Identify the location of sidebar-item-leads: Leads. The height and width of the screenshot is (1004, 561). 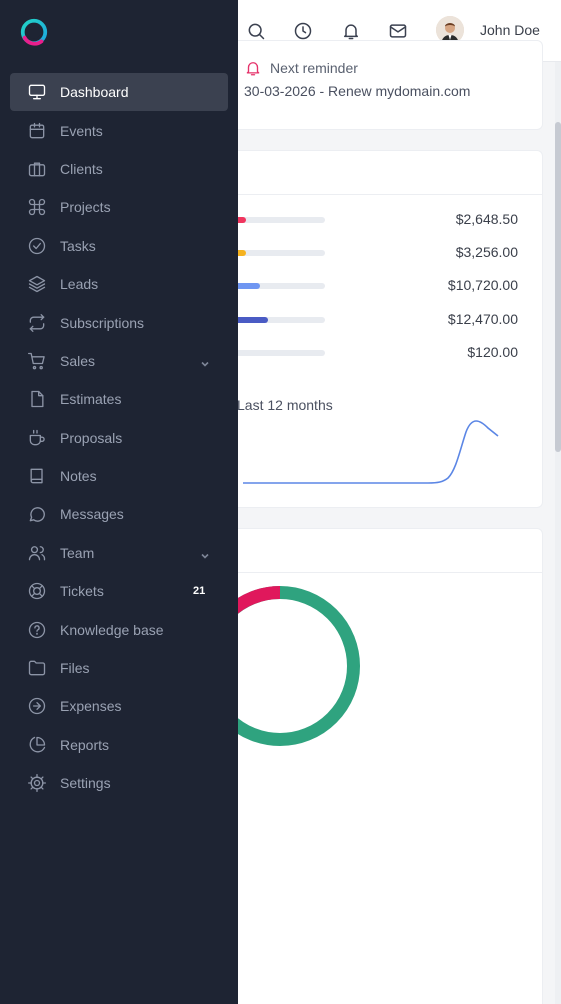
(119, 284).